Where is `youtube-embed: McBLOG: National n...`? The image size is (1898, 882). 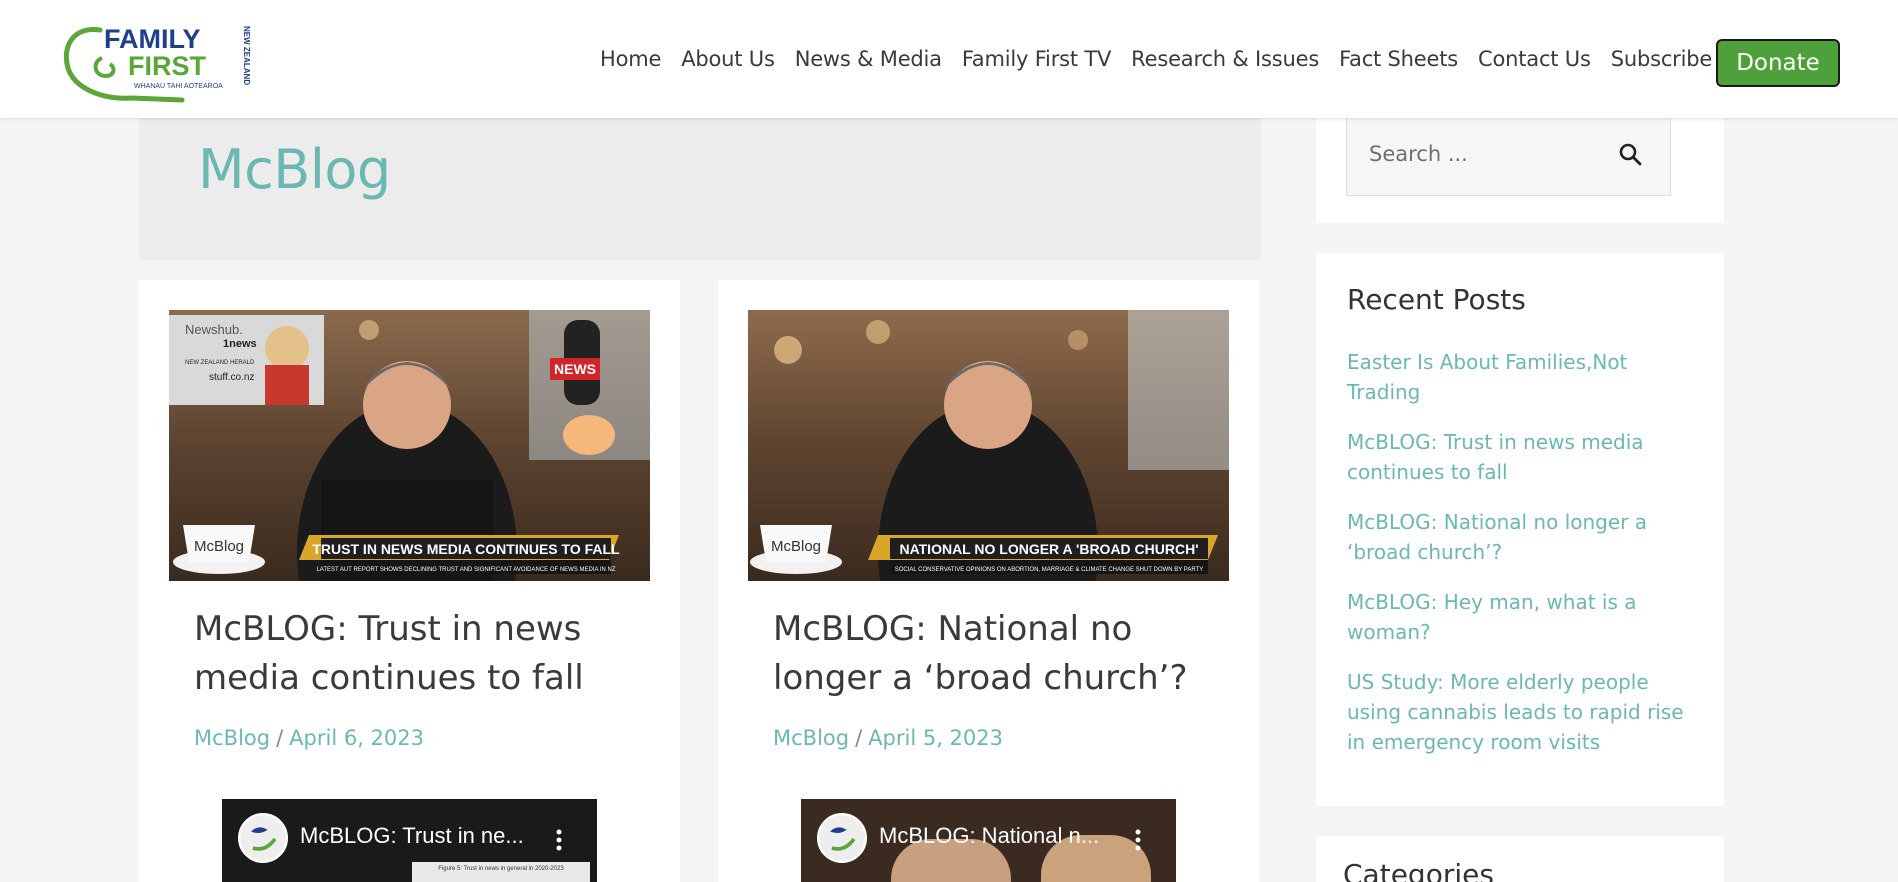 youtube-embed: McBLOG: National n... is located at coordinates (988, 840).